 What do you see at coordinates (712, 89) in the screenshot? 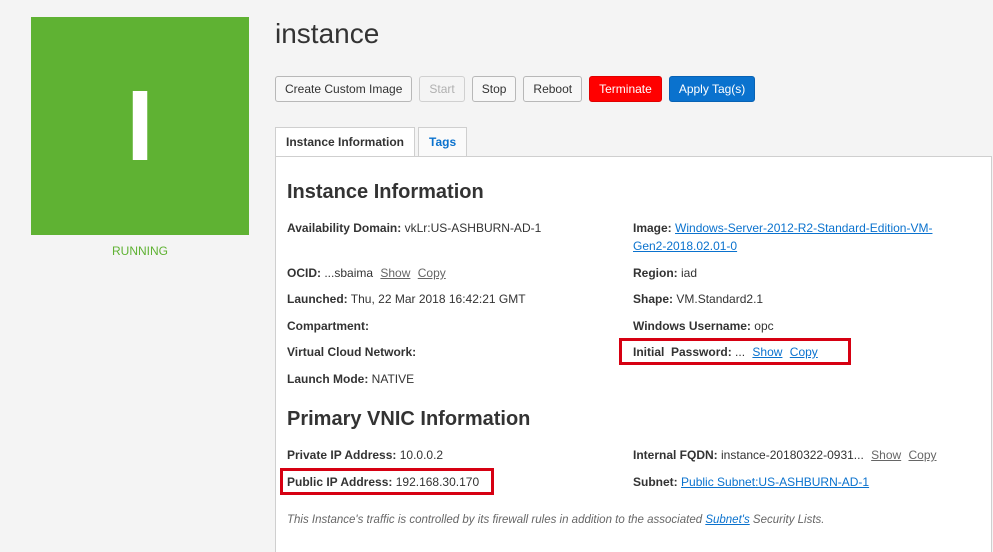
I see `apply-tags-button: Apply Tag(s)` at bounding box center [712, 89].